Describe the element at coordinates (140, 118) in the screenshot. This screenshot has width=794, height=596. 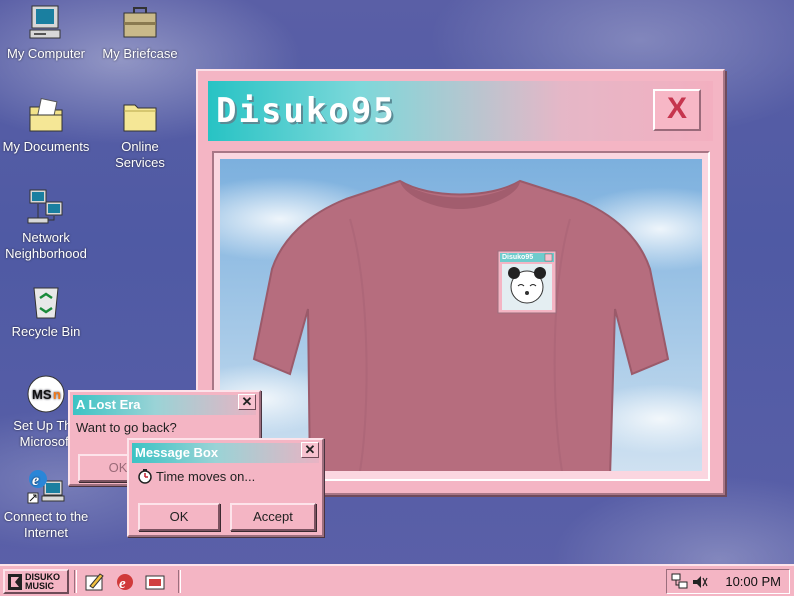
I see `folder-icon` at that location.